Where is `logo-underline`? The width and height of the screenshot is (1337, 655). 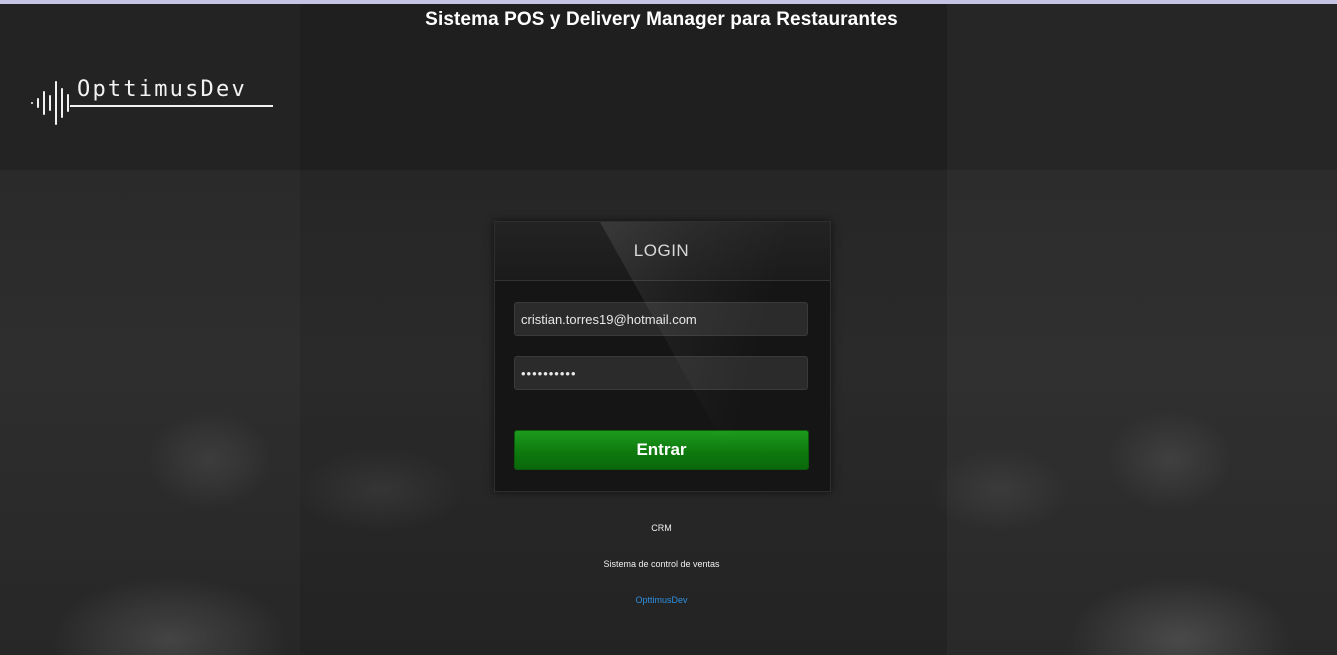 logo-underline is located at coordinates (171, 106).